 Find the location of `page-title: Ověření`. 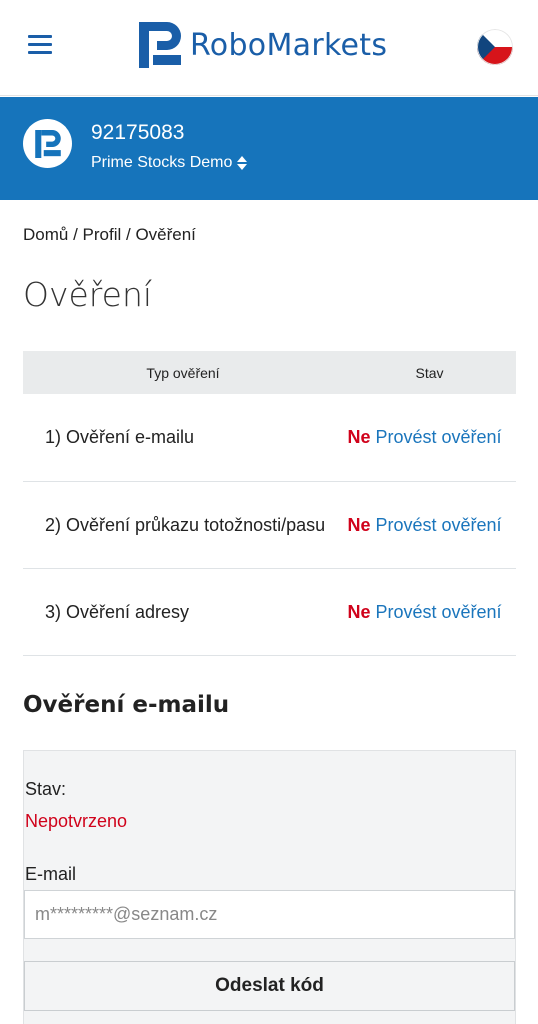

page-title: Ověření is located at coordinates (88, 294).